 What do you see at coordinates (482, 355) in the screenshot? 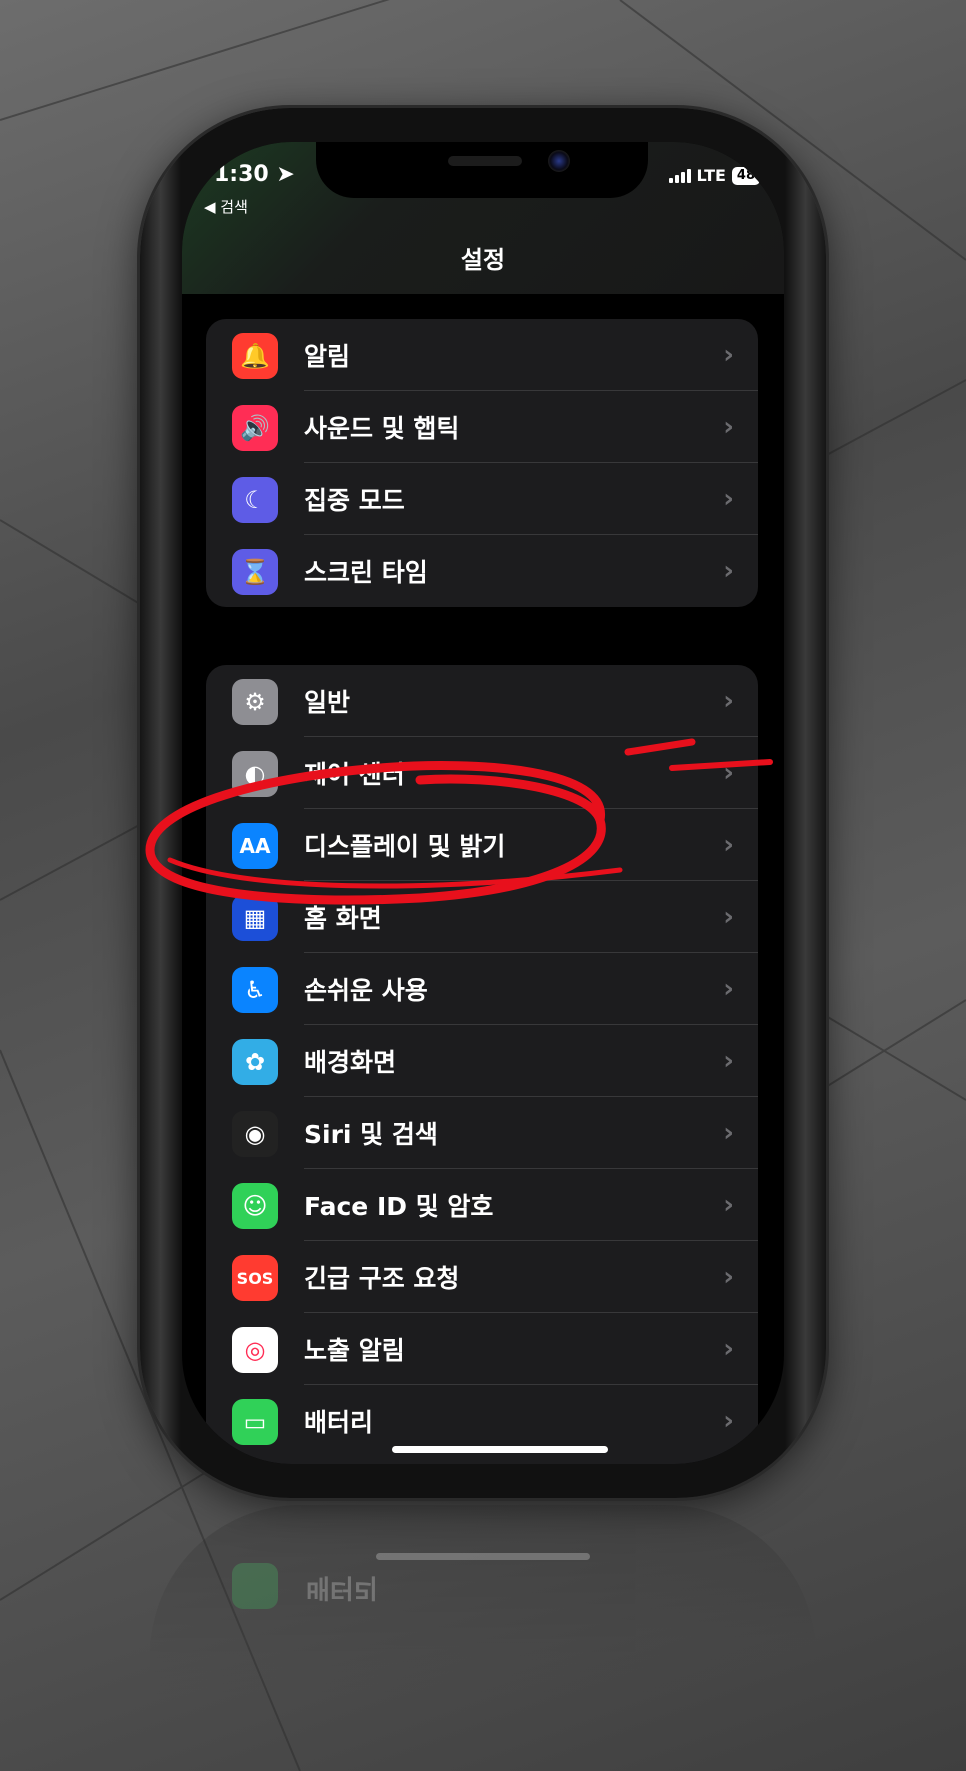
I see `settings-row: 🔔 알림 ›` at bounding box center [482, 355].